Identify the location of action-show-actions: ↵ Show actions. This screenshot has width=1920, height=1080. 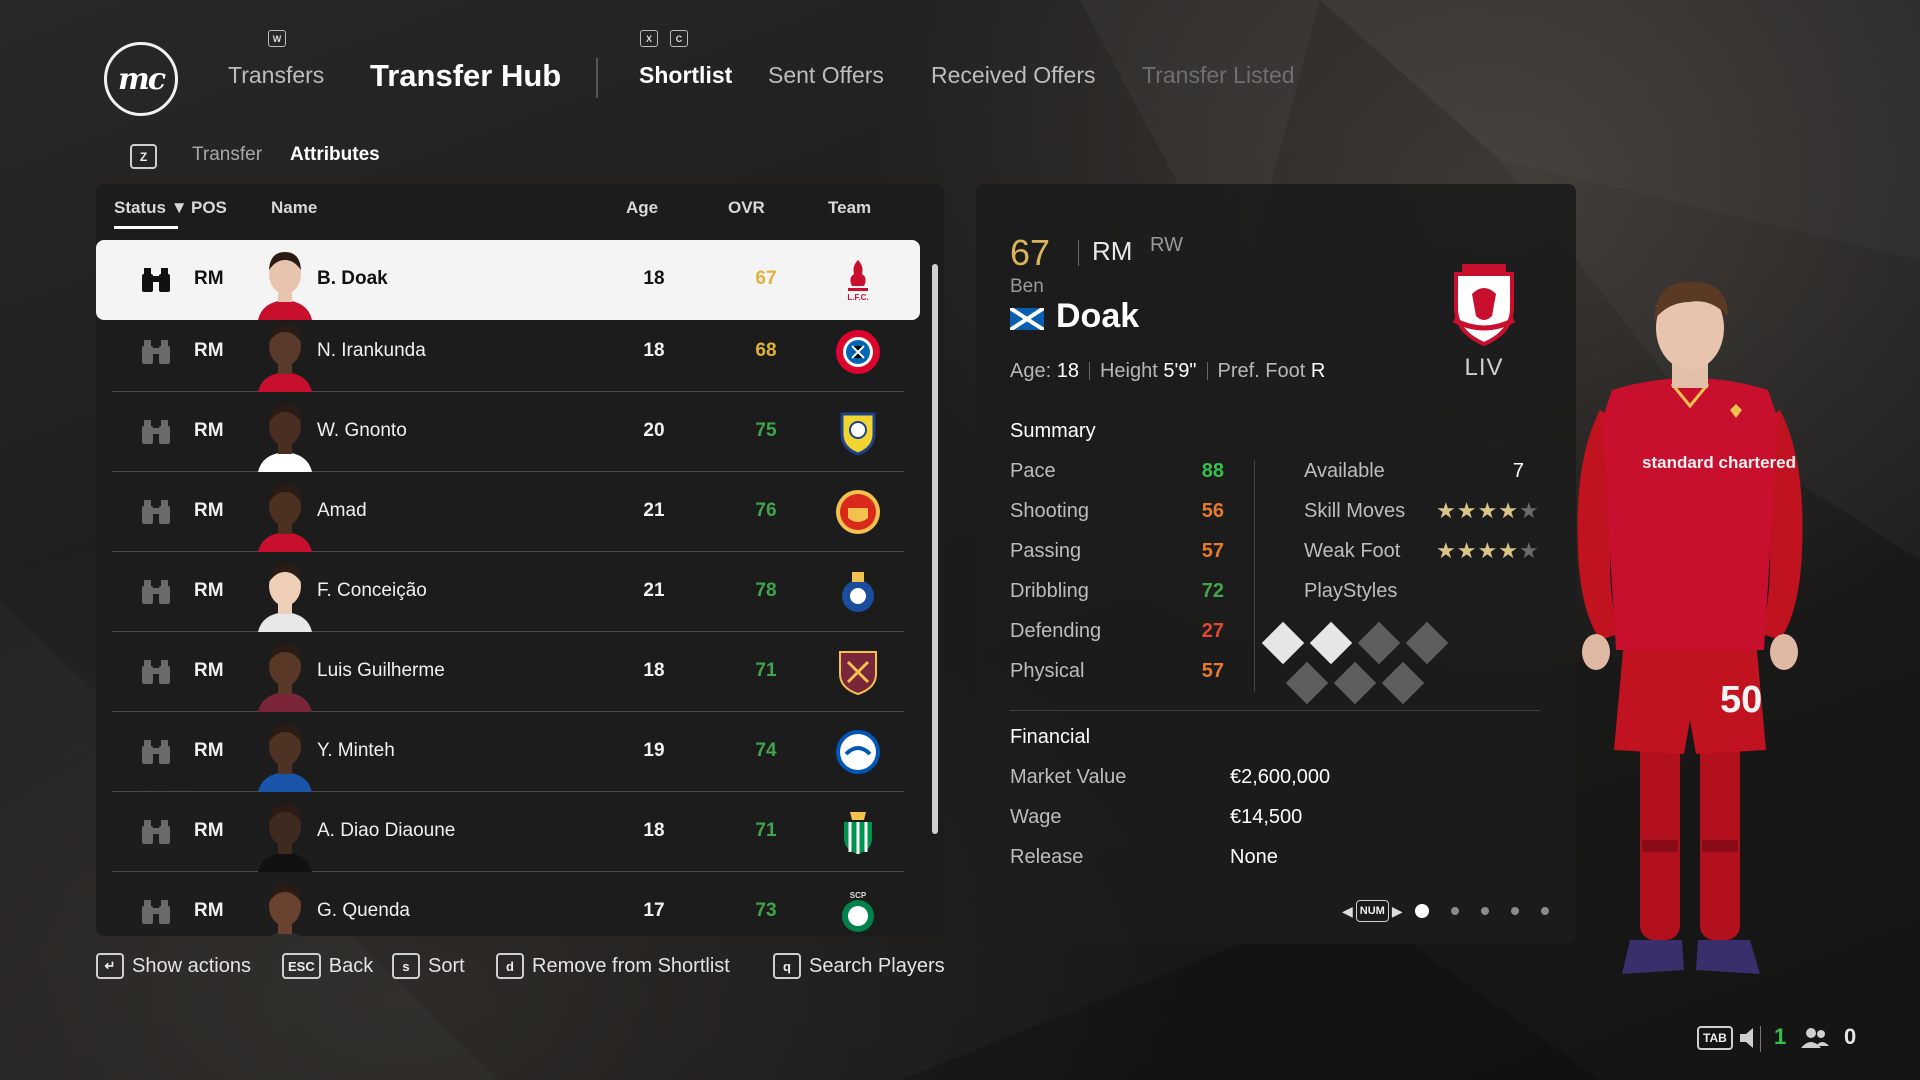
(173, 966).